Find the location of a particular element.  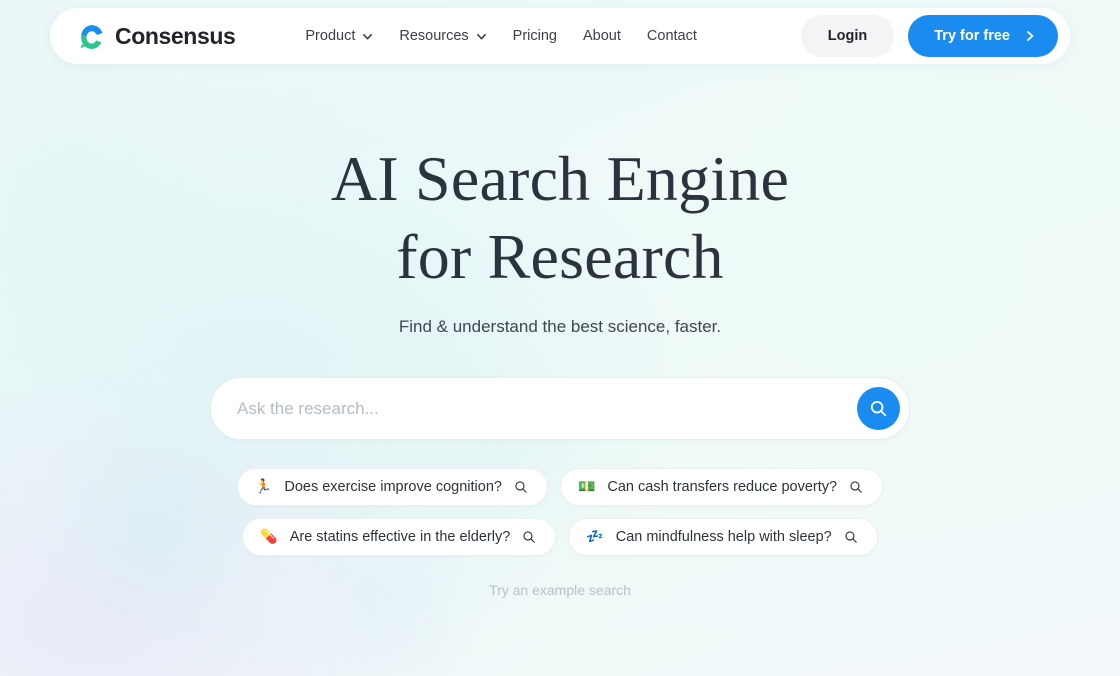

suggestion-chip-label: Does exercise improve cognition? is located at coordinates (393, 487).